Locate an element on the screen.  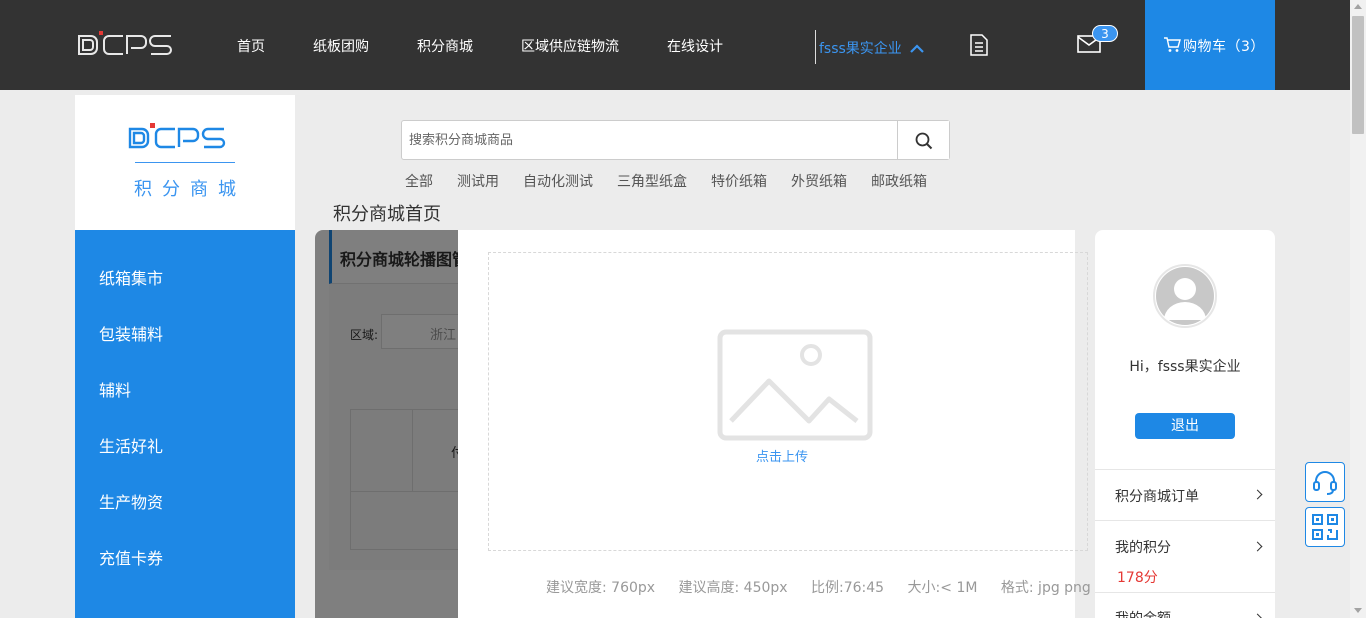
search-bar is located at coordinates (675, 140).